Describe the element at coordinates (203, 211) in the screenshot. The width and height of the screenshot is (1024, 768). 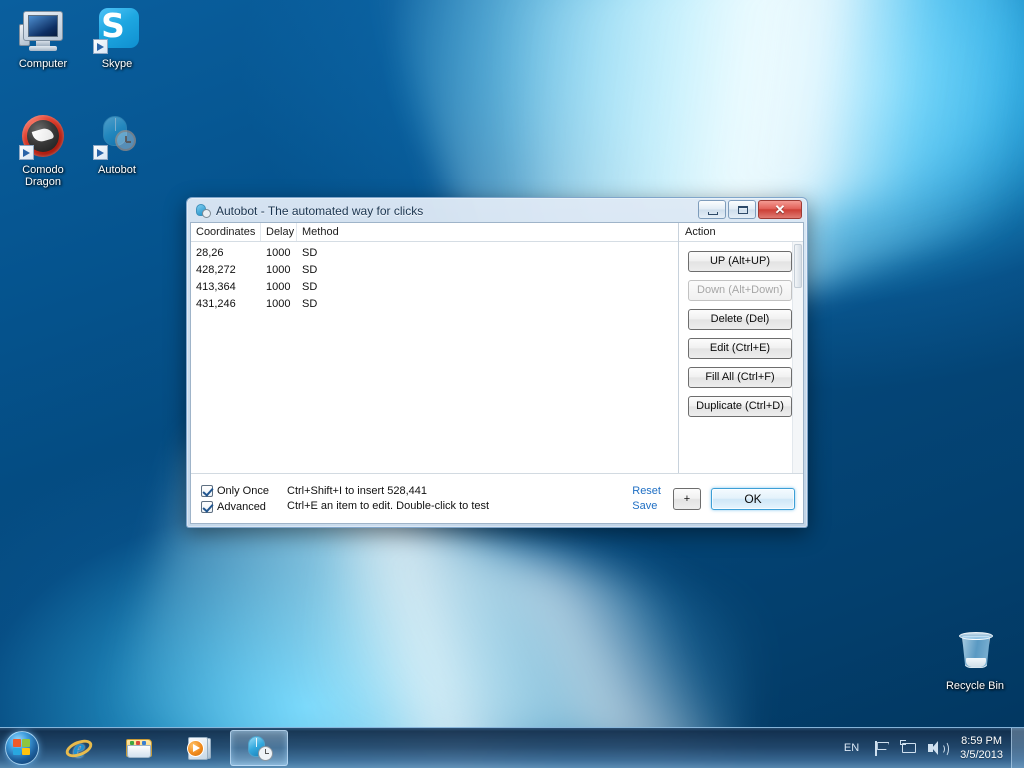
I see `autobot-mouse-clock-icon` at that location.